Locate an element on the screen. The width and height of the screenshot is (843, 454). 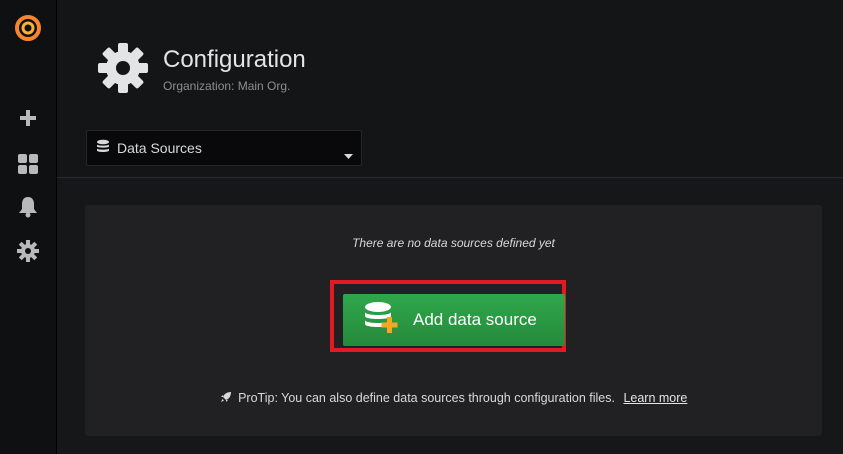
empty-message: There are no data sources defined yet is located at coordinates (453, 243).